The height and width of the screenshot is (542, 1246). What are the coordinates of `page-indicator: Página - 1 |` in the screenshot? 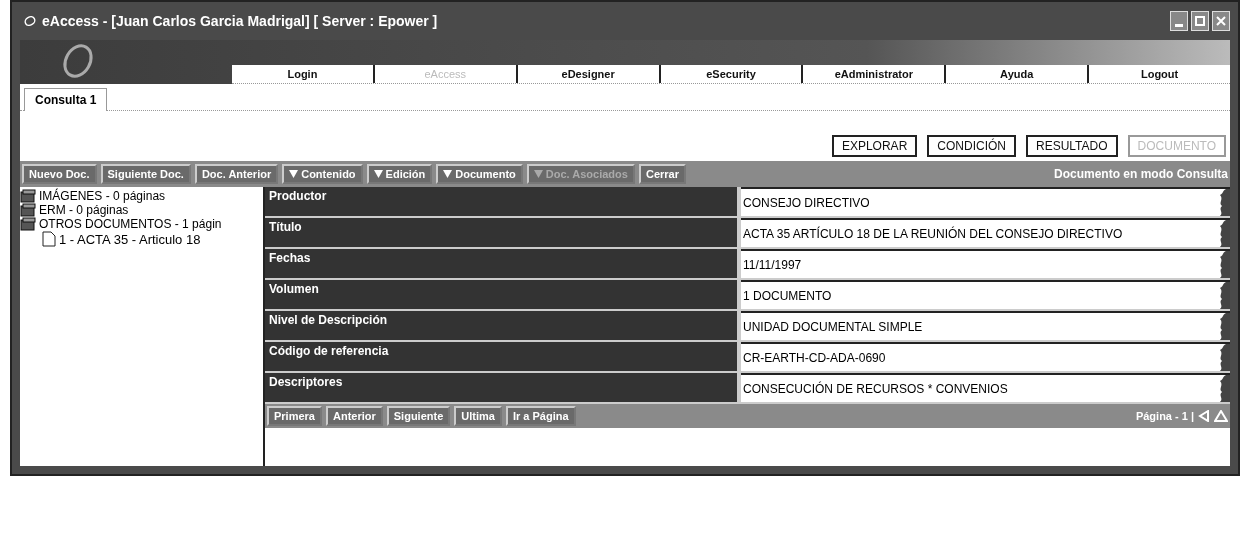 It's located at (1164, 416).